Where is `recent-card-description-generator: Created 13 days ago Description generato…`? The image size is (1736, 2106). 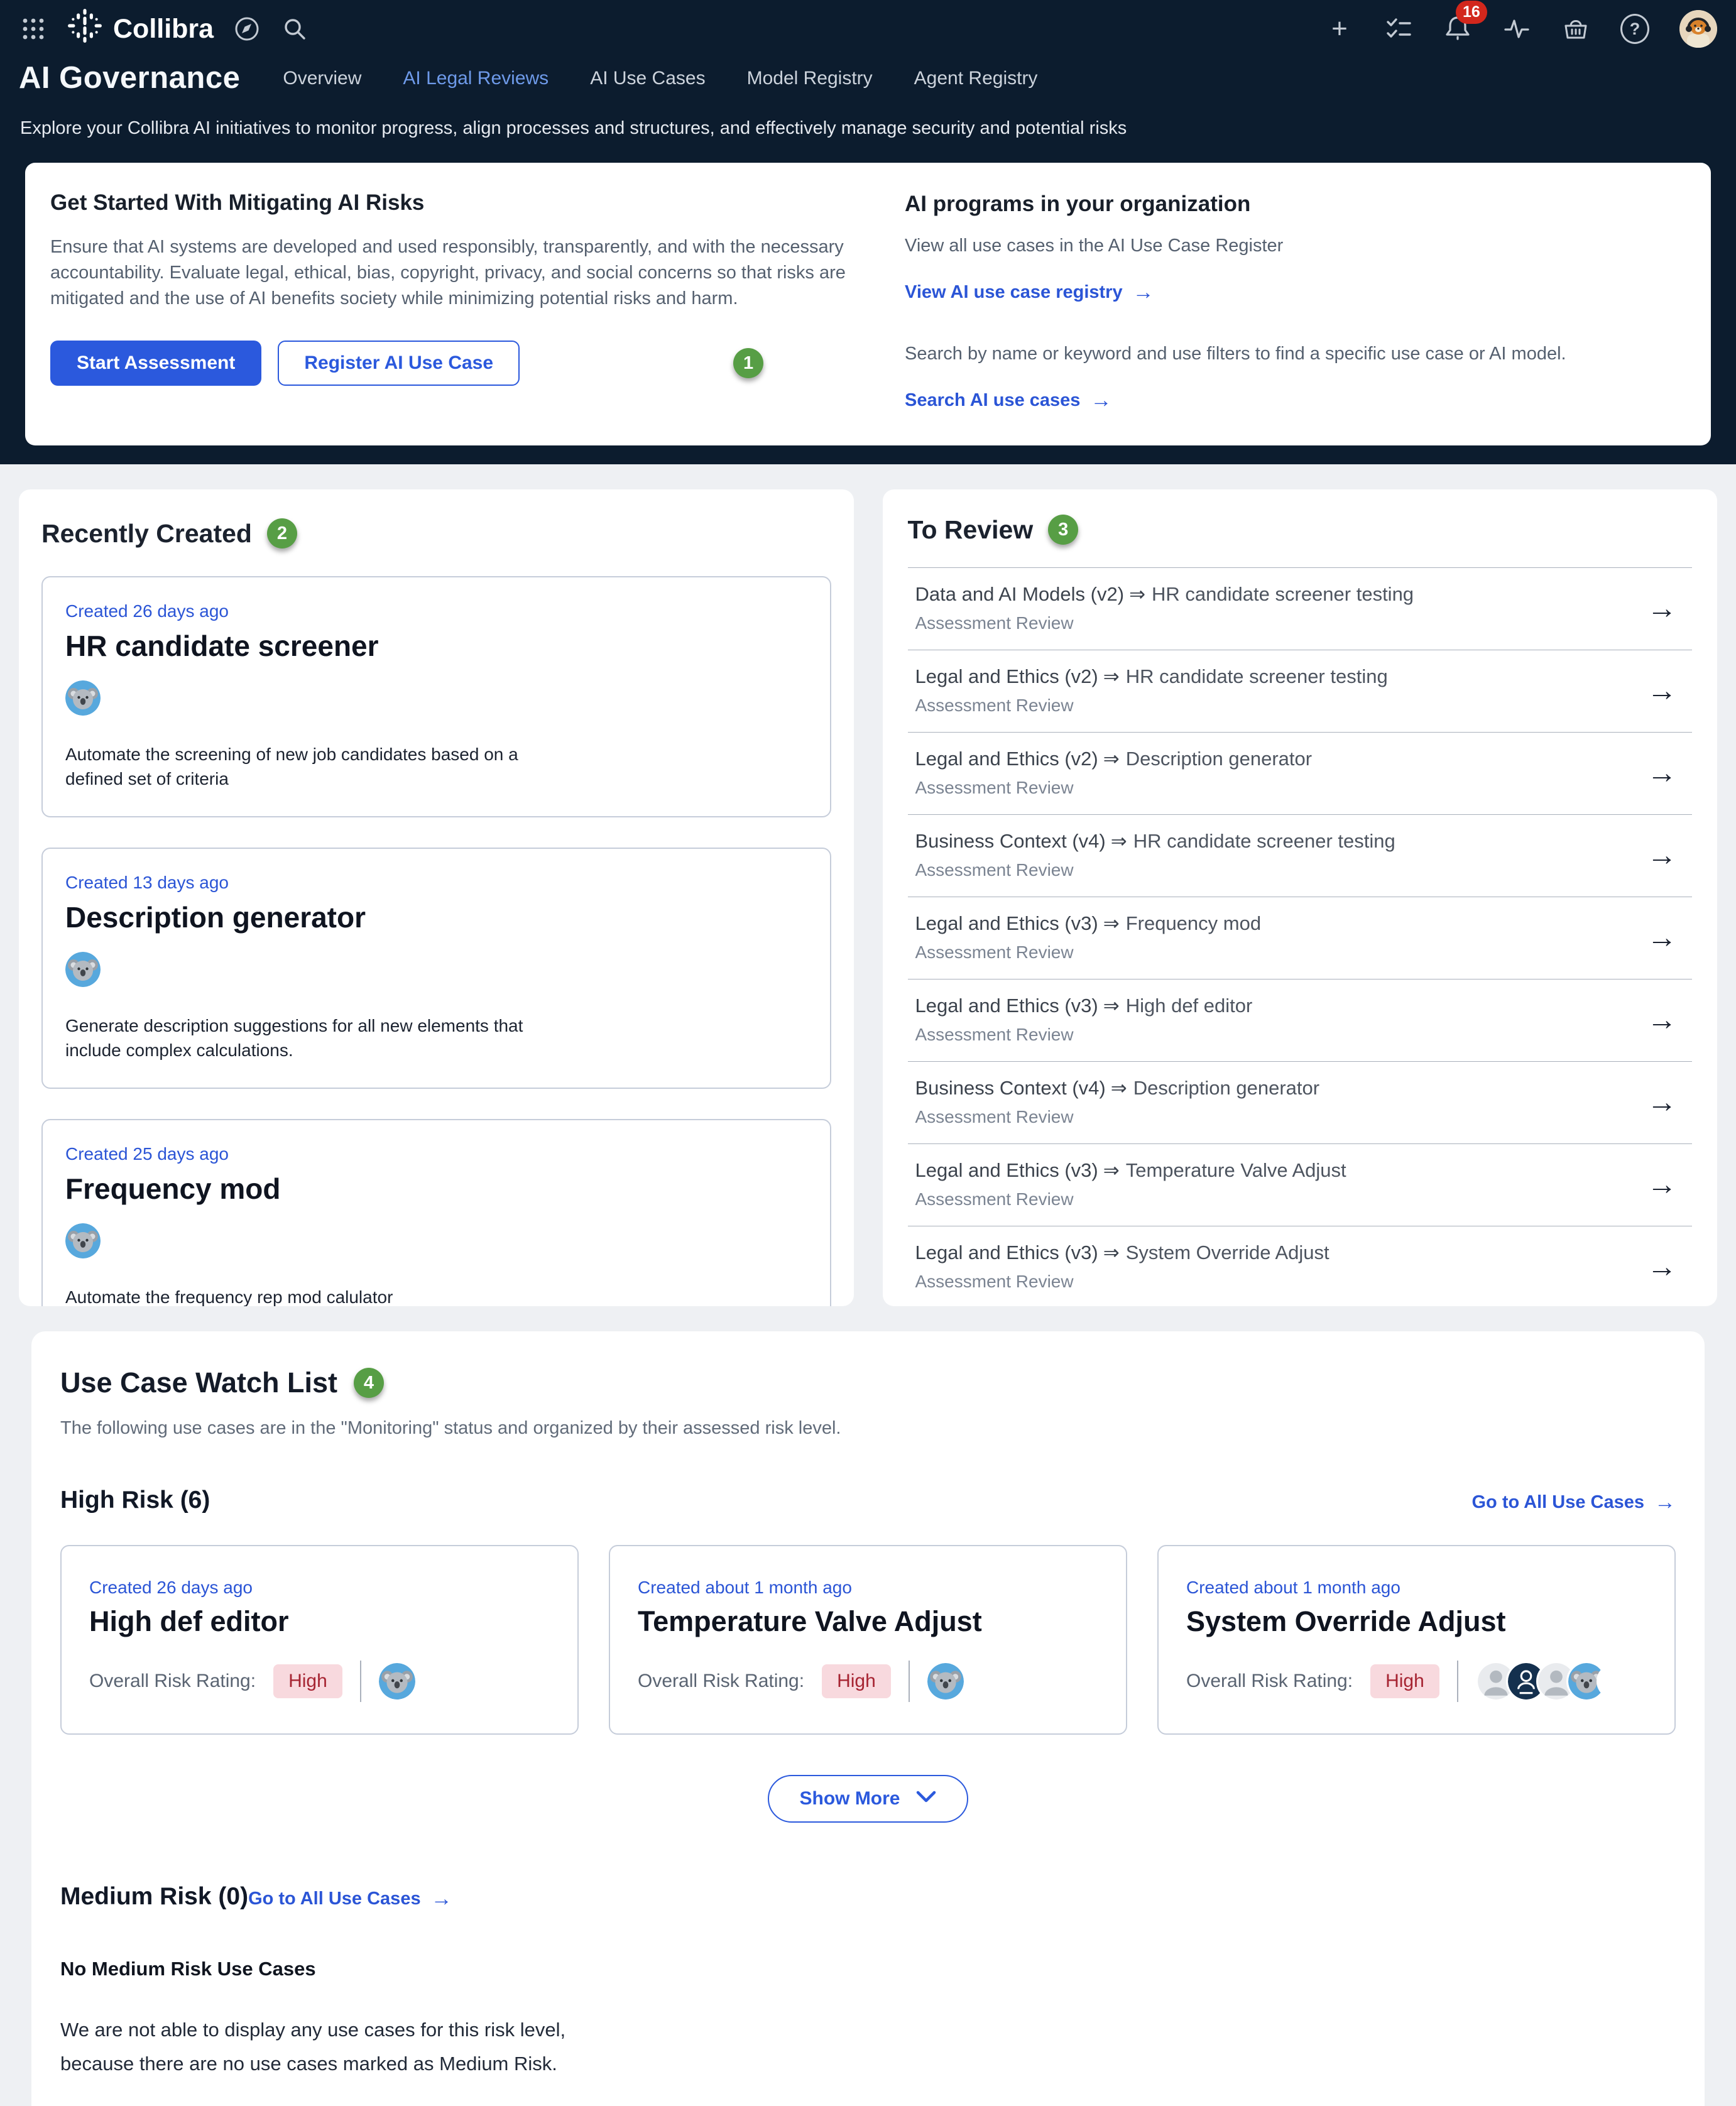
recent-card-description-generator: Created 13 days ago Description generato… is located at coordinates (436, 968).